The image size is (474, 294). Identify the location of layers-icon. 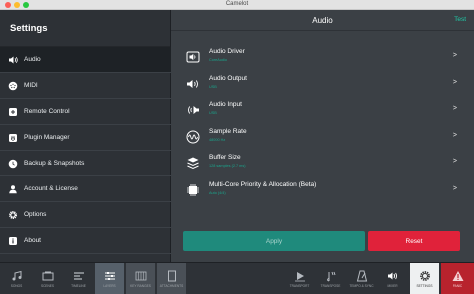
(110, 275).